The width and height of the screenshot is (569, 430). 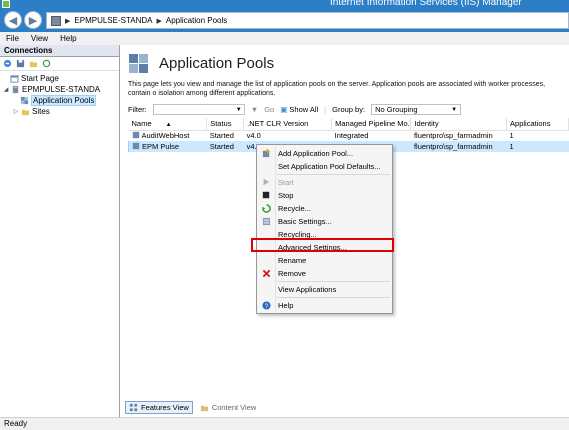 What do you see at coordinates (217, 63) in the screenshot?
I see `page-title: Application Pools` at bounding box center [217, 63].